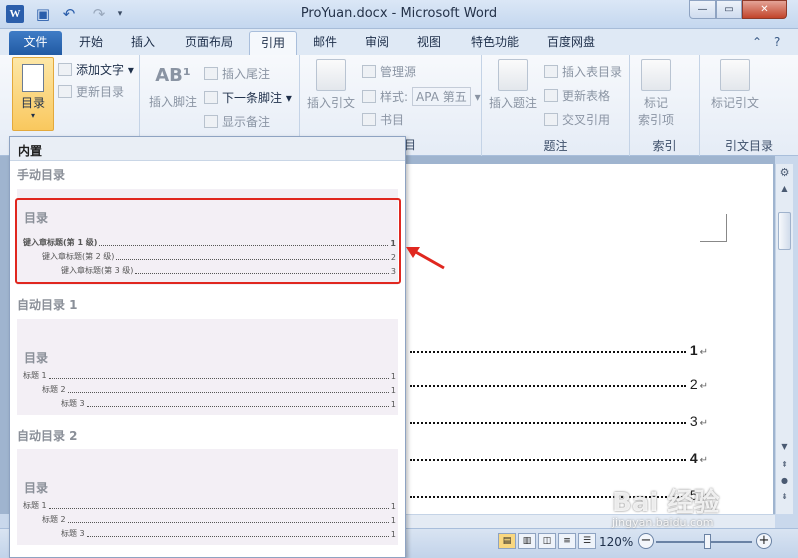 The image size is (798, 558). Describe the element at coordinates (665, 105) in the screenshot. I see `index-group: 索引` at that location.